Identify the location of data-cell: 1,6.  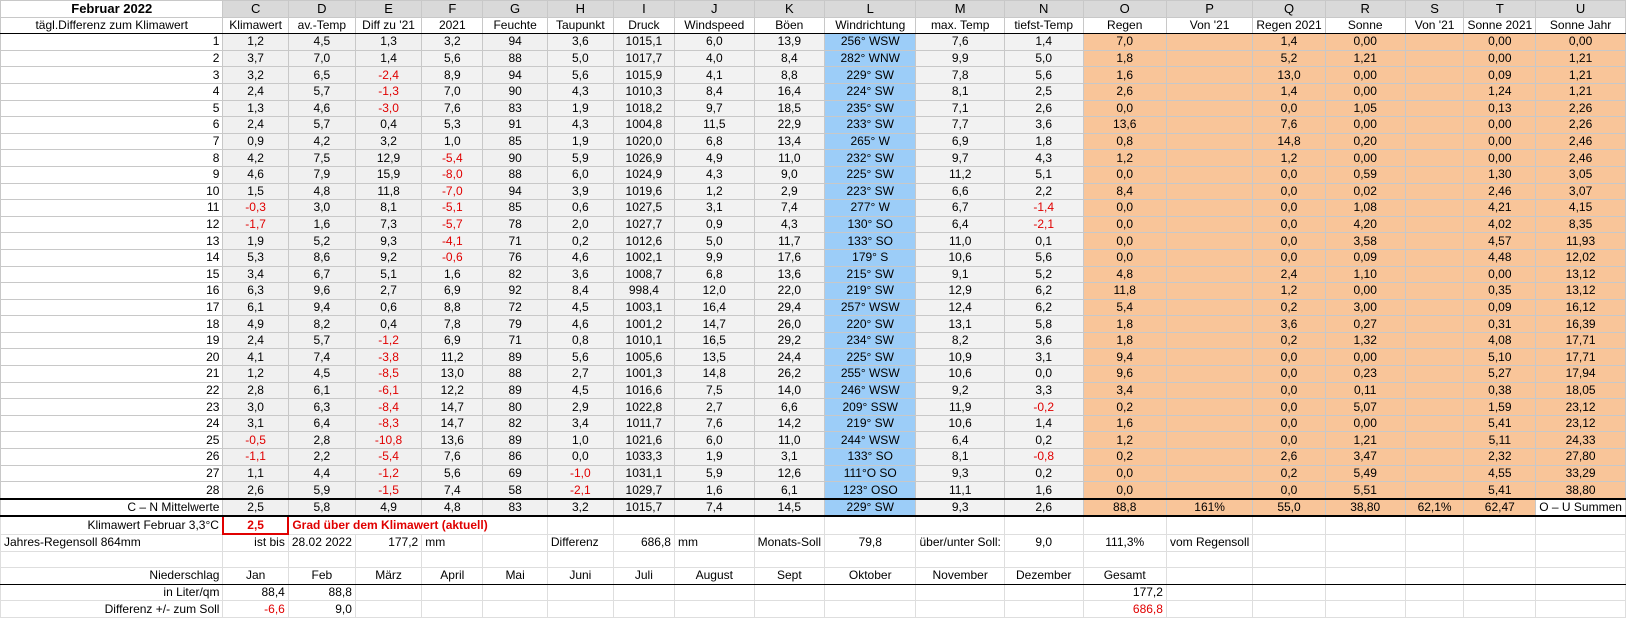
(452, 274).